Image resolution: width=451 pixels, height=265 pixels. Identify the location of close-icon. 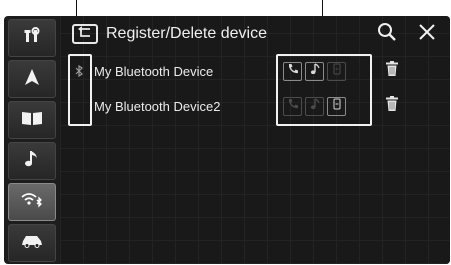
(427, 34).